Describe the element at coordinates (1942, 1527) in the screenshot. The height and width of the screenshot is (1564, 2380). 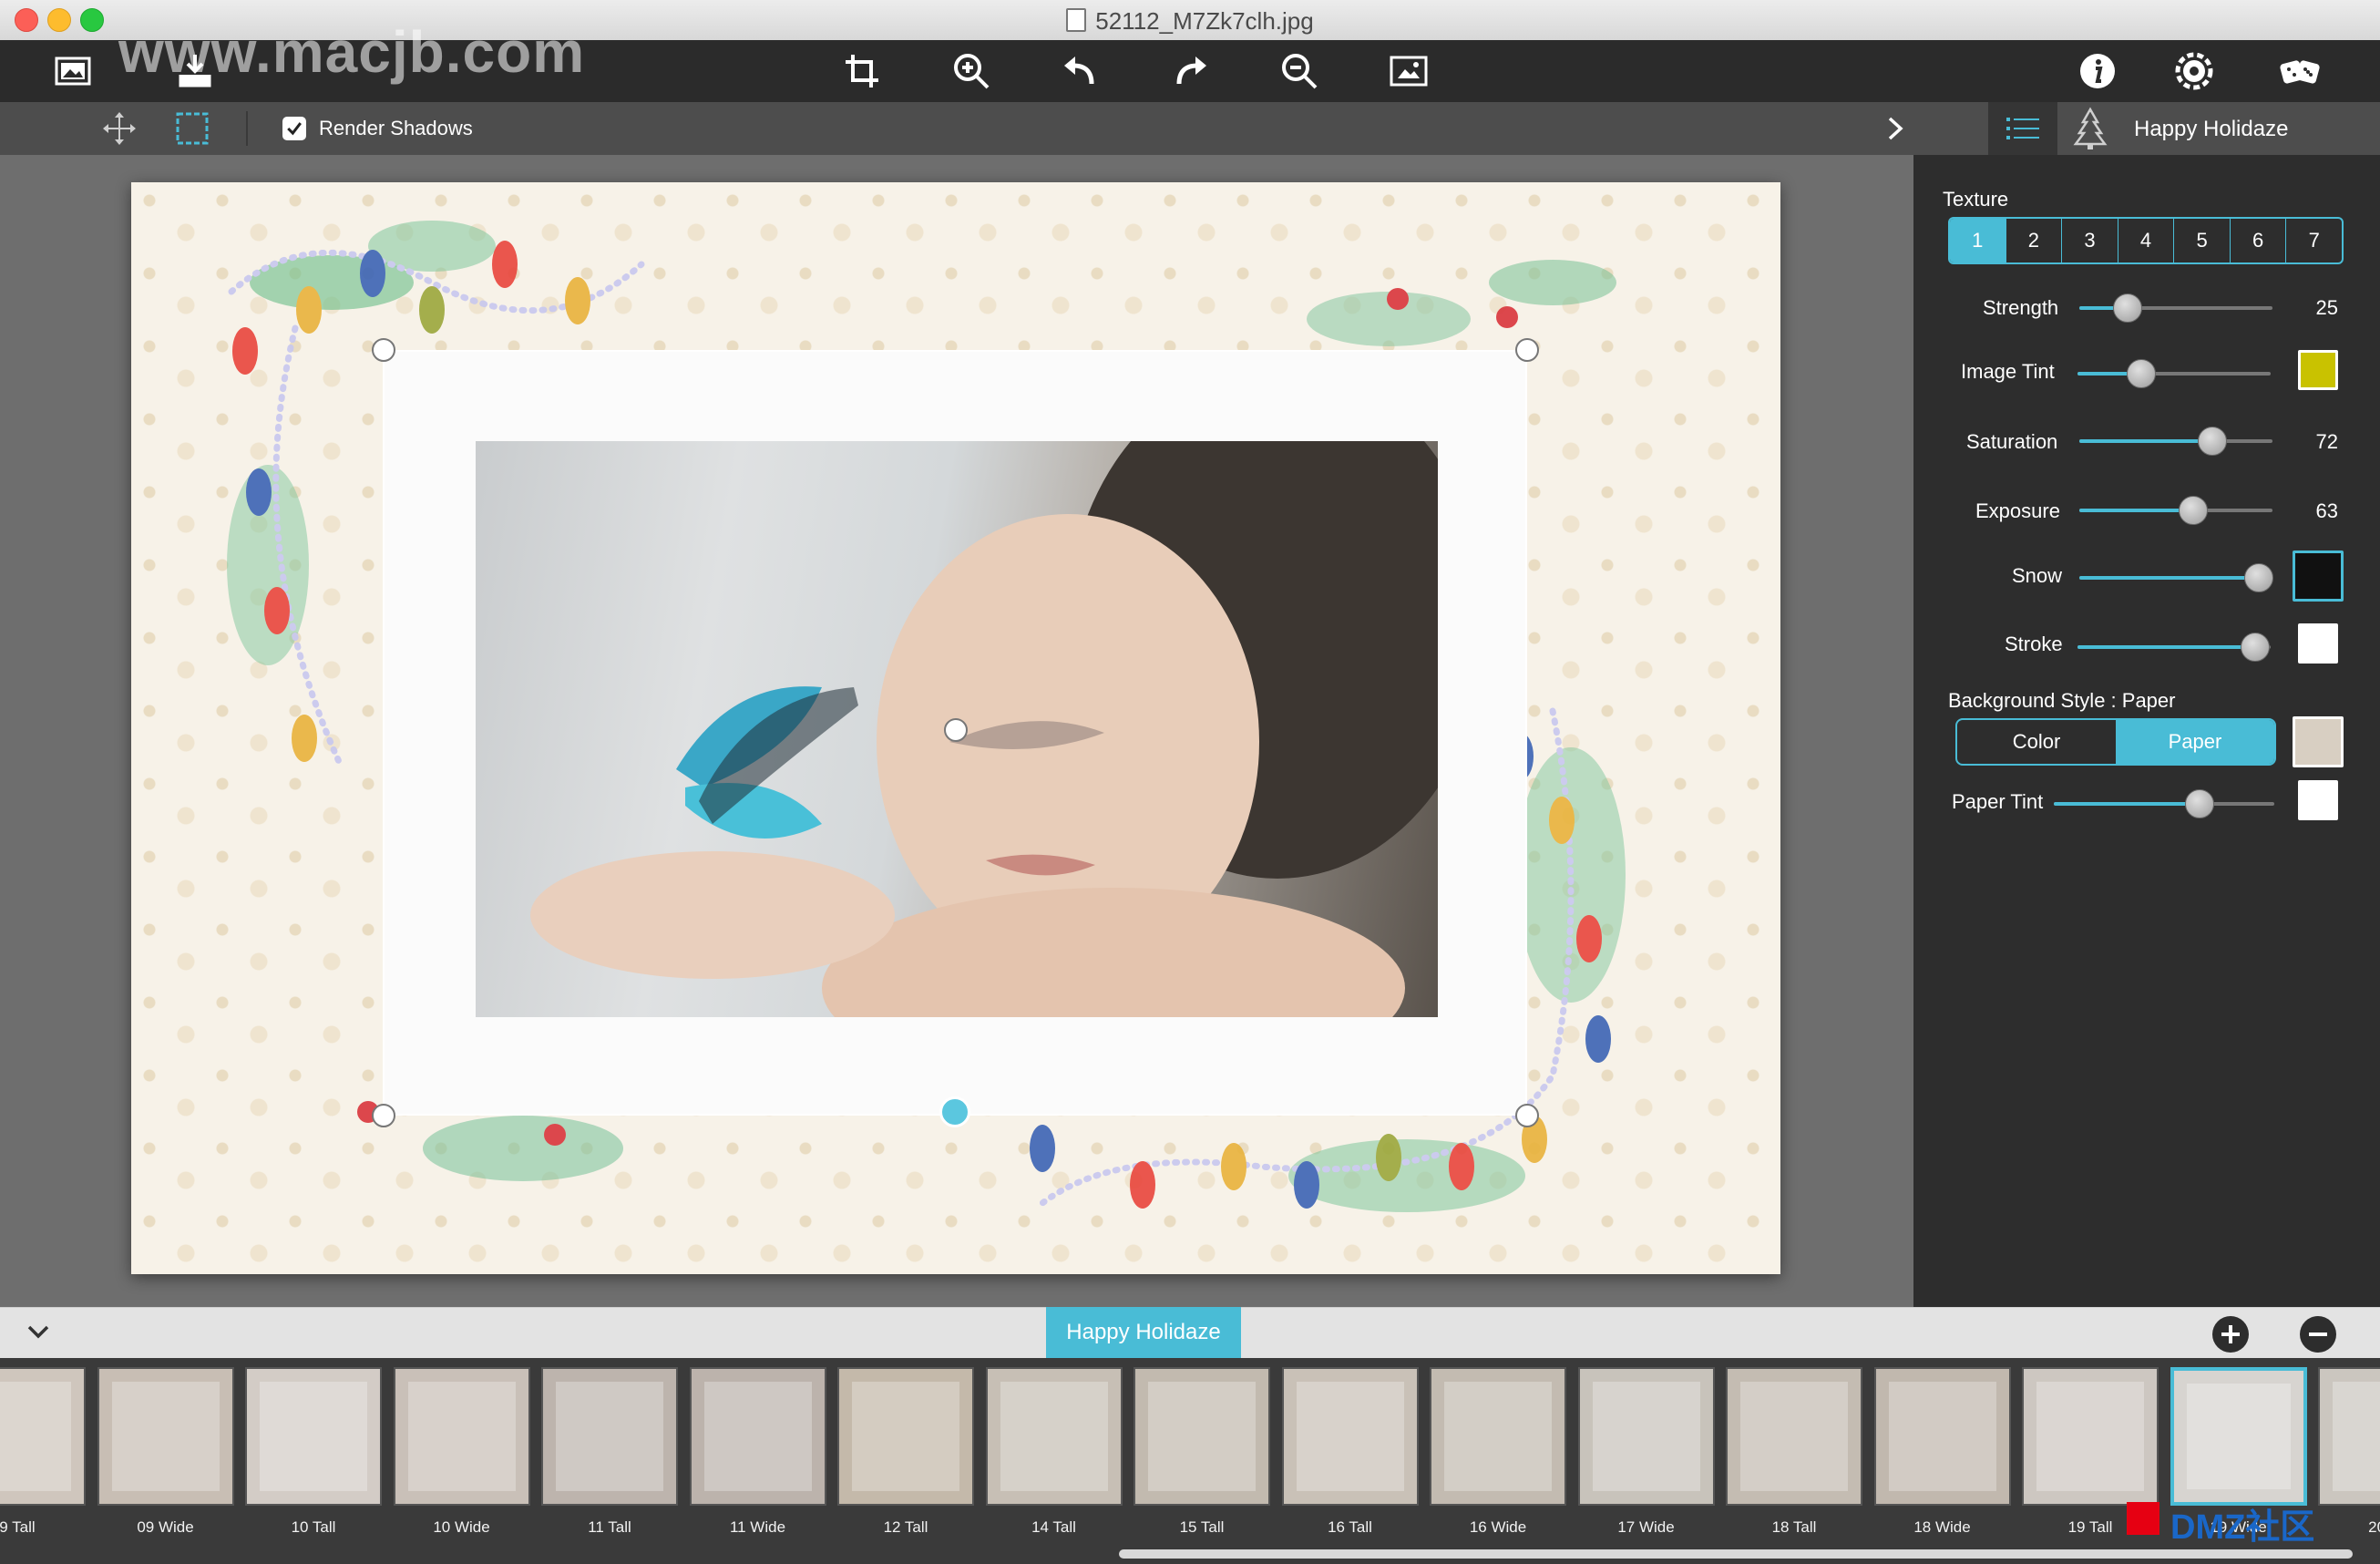
I see `template-thumbnail-label: 18 Wide` at that location.